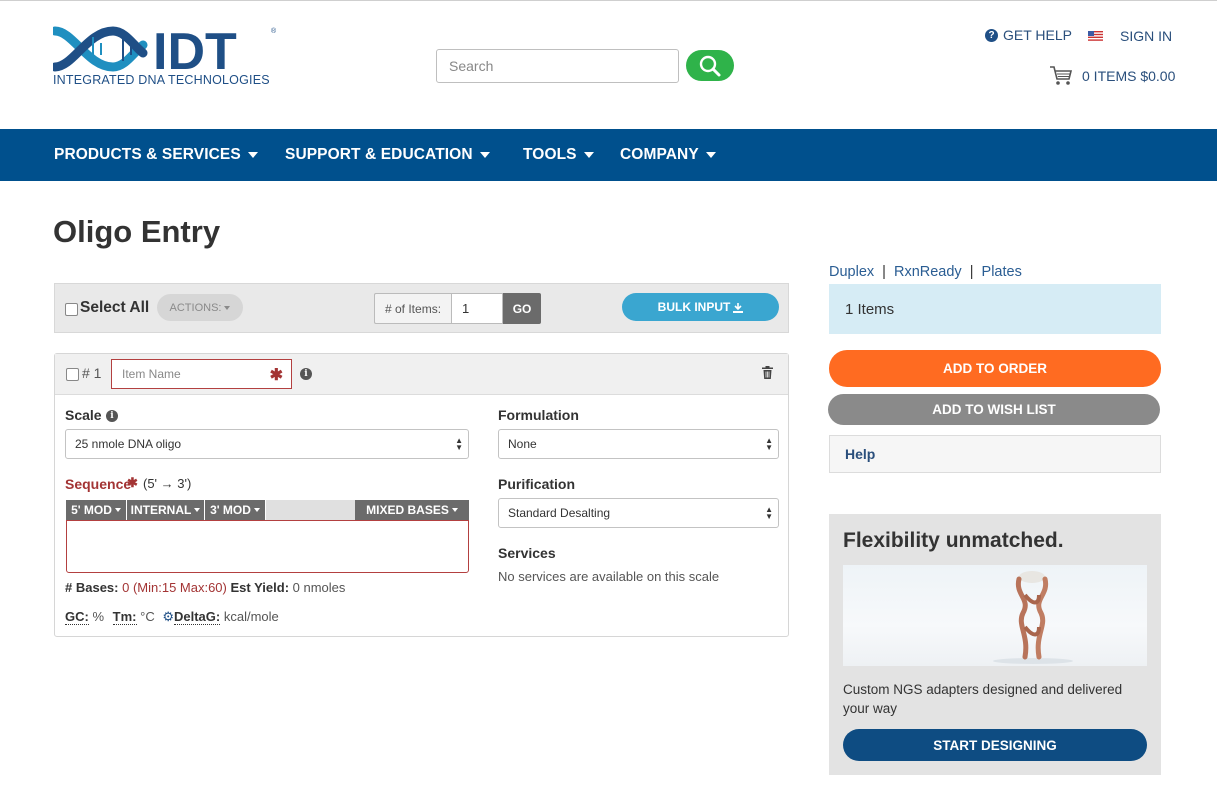 The width and height of the screenshot is (1217, 802). I want to click on search-icon, so click(710, 65).